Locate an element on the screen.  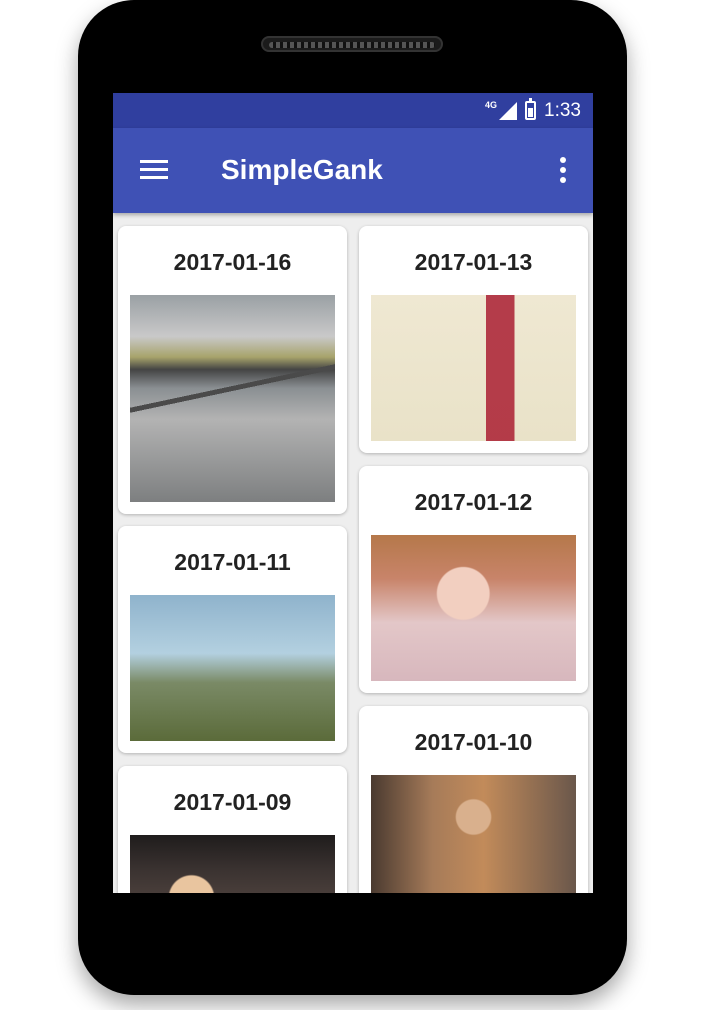
network-type-label: 4G is located at coordinates (491, 104).